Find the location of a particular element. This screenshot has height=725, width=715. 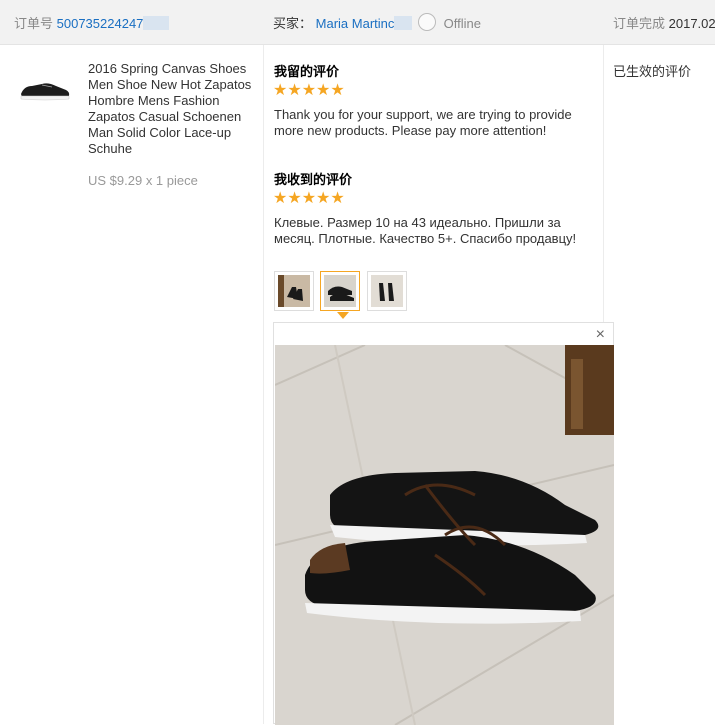

my-review-title: 我留的评价 is located at coordinates (307, 72).